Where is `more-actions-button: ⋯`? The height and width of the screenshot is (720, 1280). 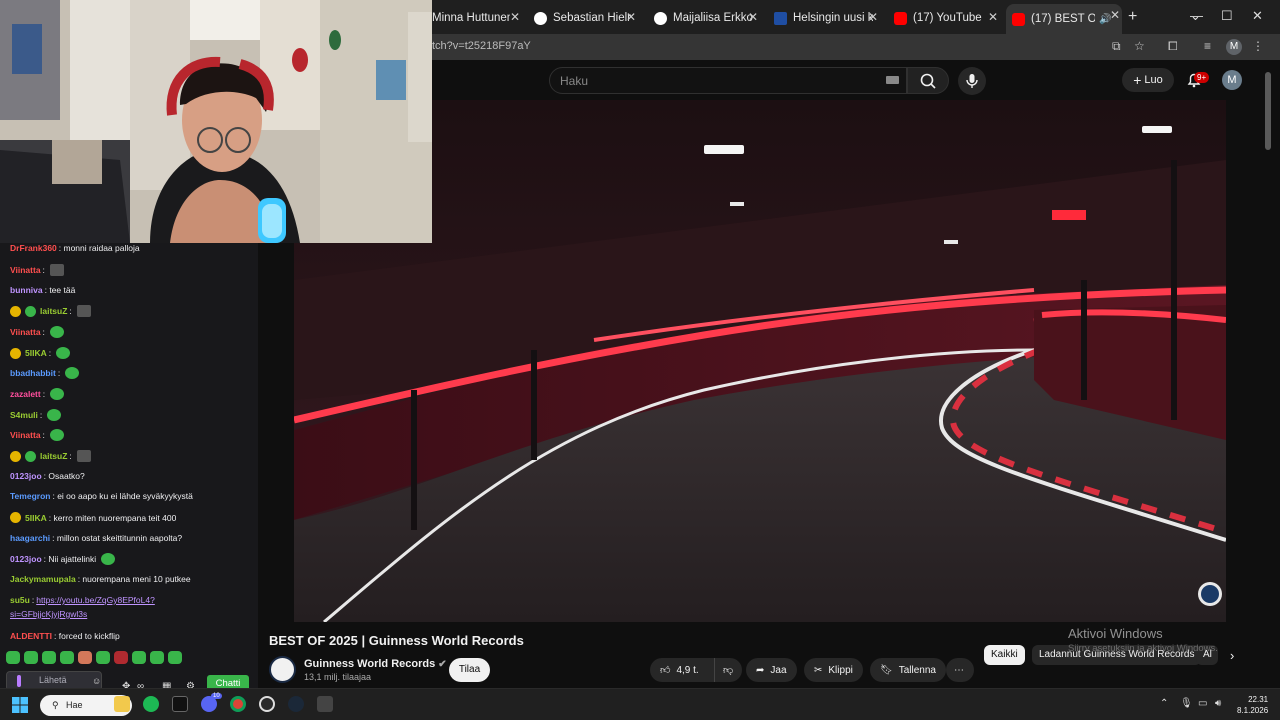
more-actions-button: ⋯ is located at coordinates (960, 670).